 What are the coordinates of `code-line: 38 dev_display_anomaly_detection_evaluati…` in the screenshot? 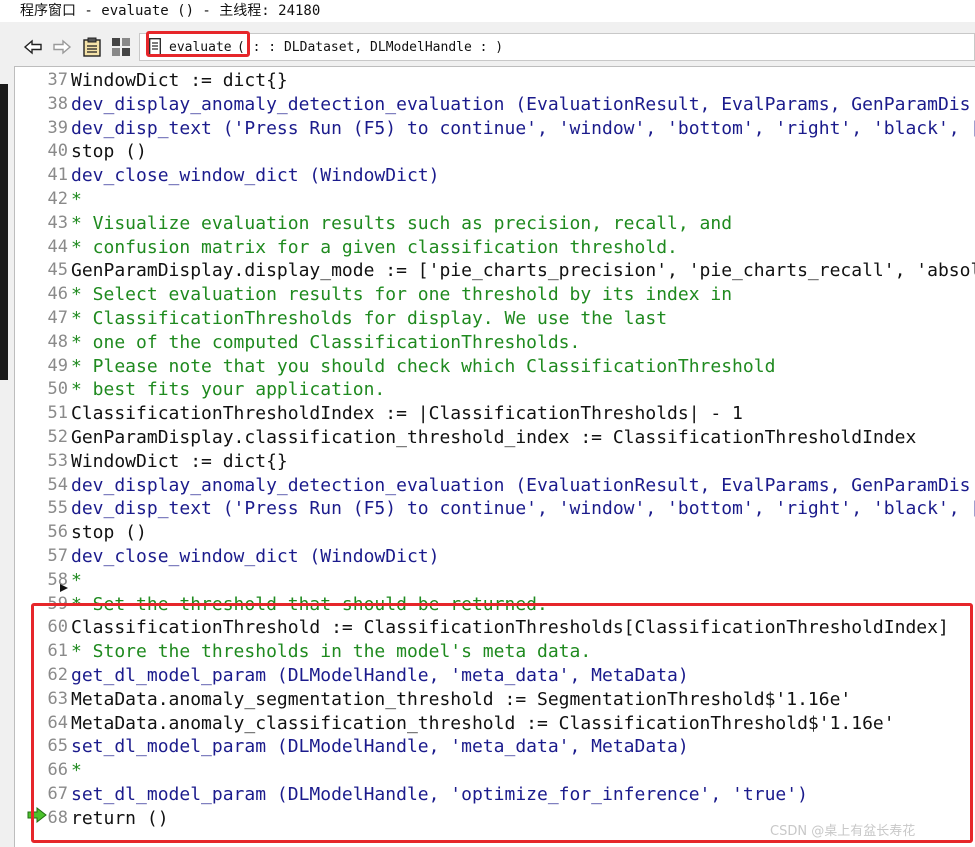 It's located at (495, 105).